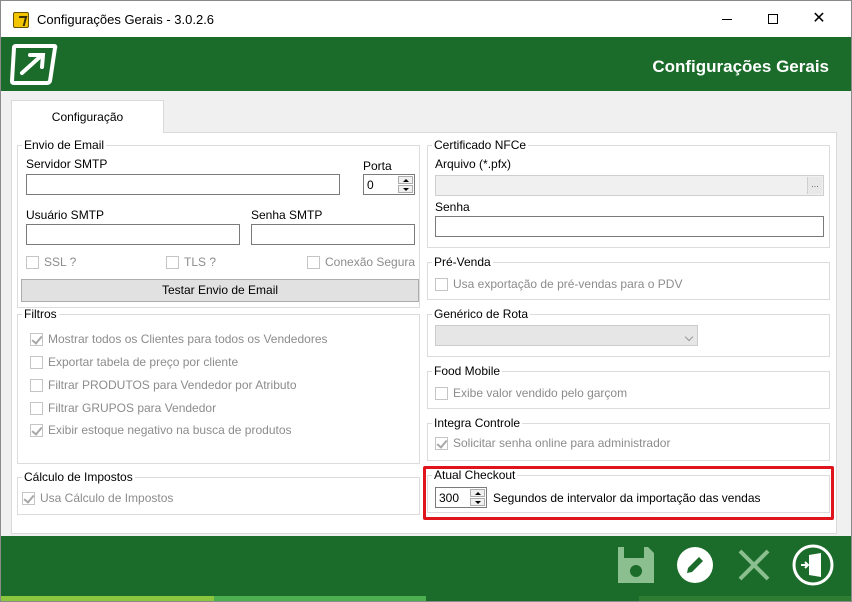  Describe the element at coordinates (473, 164) in the screenshot. I see `certificate-file-label: Arquivo (*.pfx)` at that location.